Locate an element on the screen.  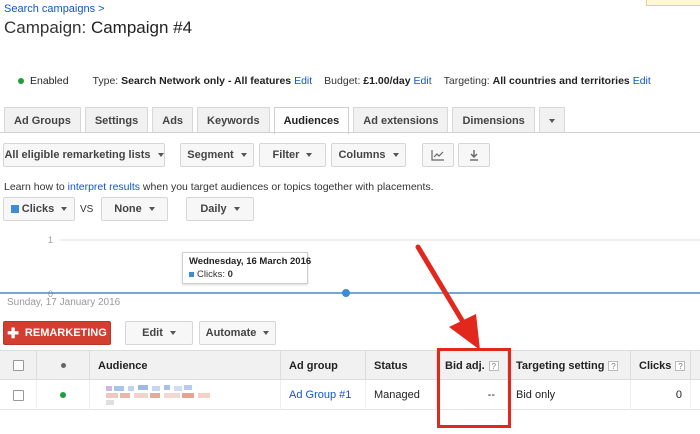
arrow-head-icon is located at coordinates (464, 332).